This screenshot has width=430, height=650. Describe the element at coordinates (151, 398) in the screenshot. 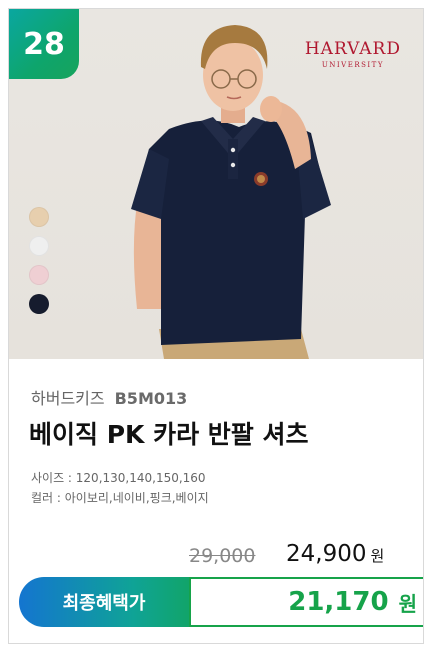

I see `product-code: B5M013` at that location.